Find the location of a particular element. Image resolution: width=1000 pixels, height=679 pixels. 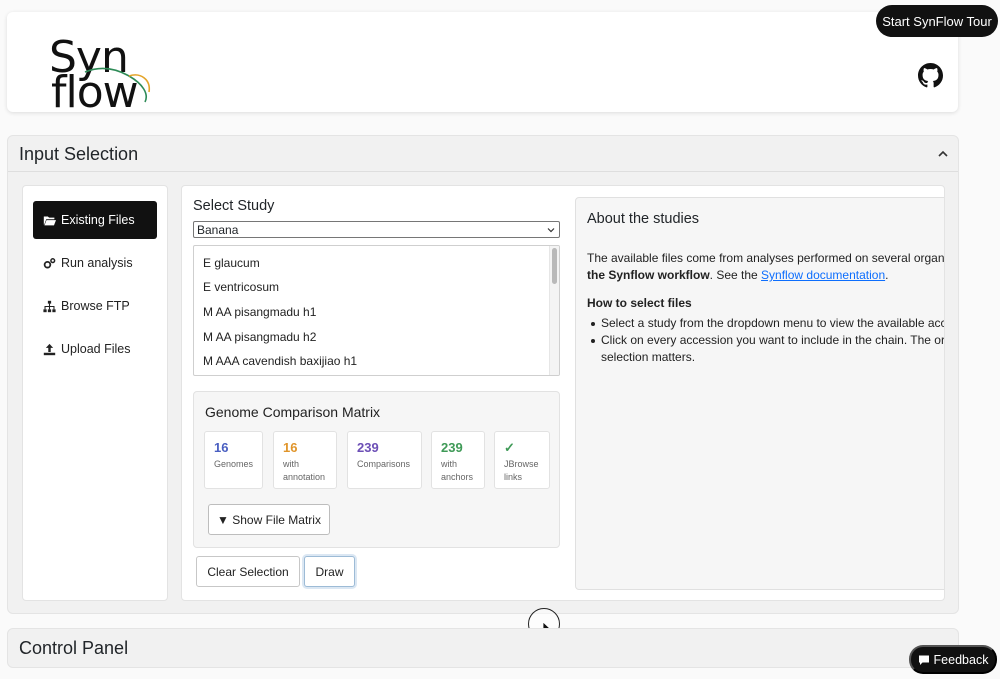

matrix-title: Genome Comparison Matrix is located at coordinates (293, 412).